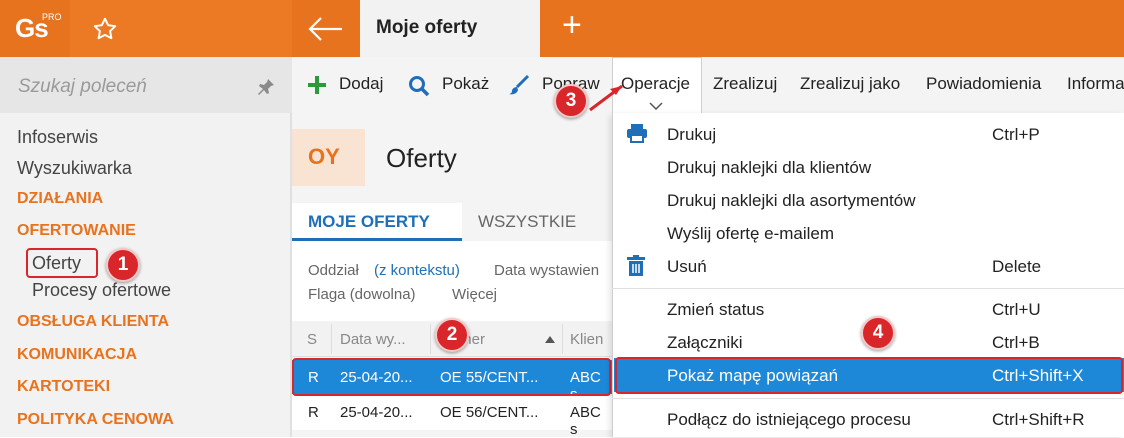 This screenshot has width=1124, height=438. What do you see at coordinates (60, 199) in the screenshot?
I see `sidebar-section-dzialania: DZIAŁANIA` at bounding box center [60, 199].